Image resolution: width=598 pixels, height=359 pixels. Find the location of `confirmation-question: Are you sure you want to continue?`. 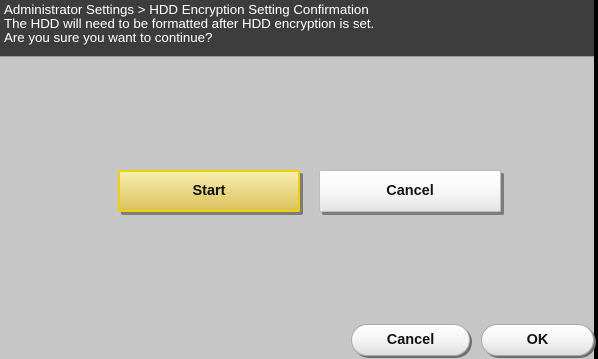

confirmation-question: Are you sure you want to continue? is located at coordinates (108, 37).